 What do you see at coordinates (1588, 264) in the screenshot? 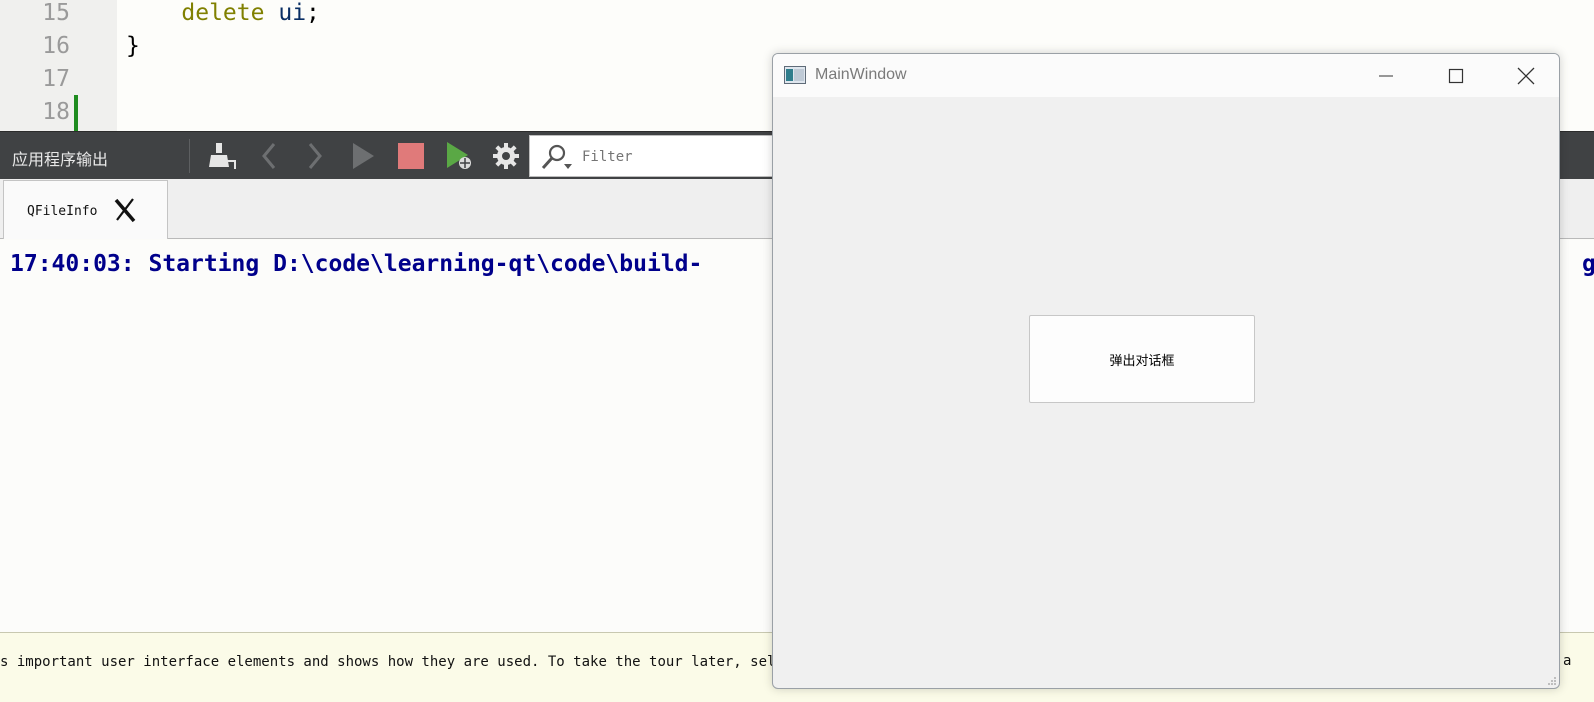
I see `output-line-tail: g` at bounding box center [1588, 264].